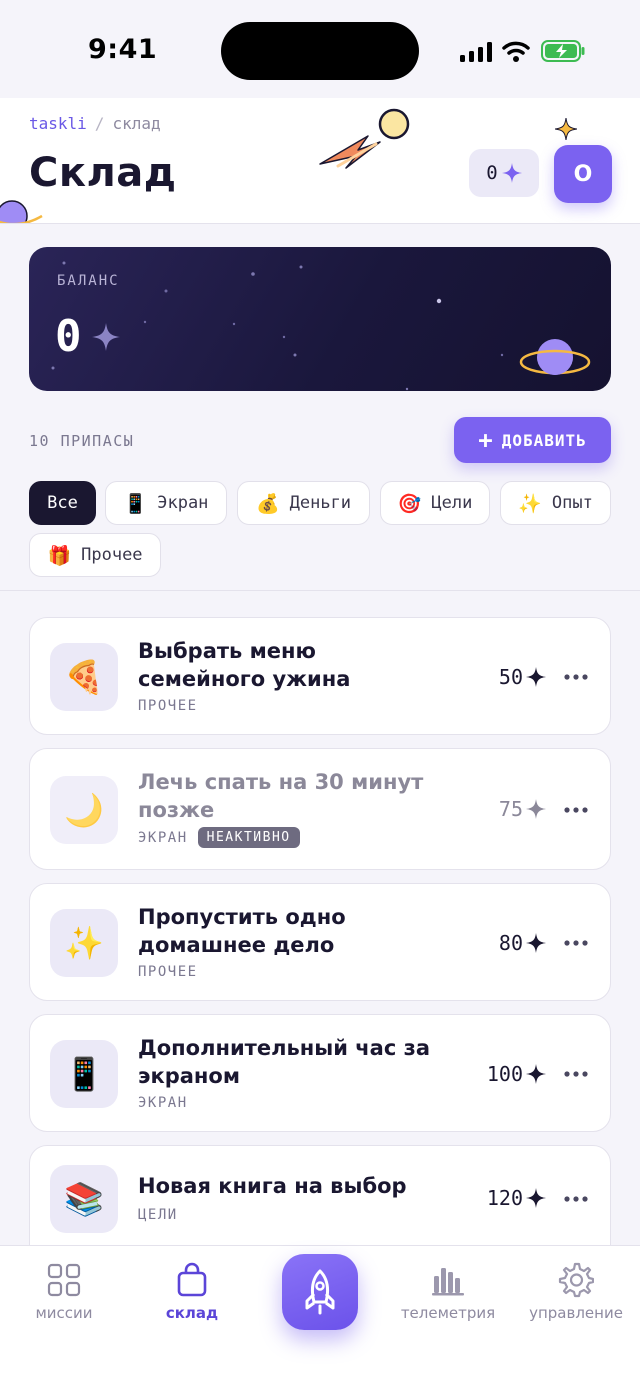  What do you see at coordinates (68, 336) in the screenshot?
I see `balance-amount: 0` at bounding box center [68, 336].